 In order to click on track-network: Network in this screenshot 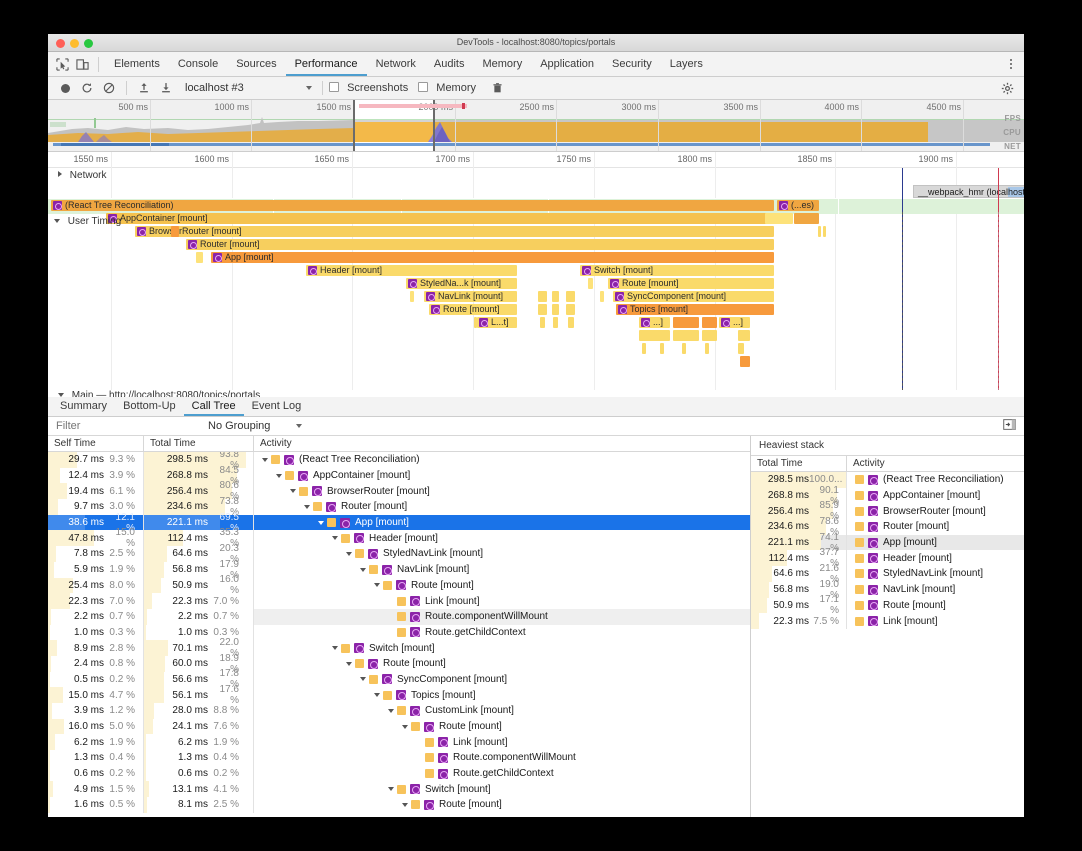, I will do `click(536, 175)`.